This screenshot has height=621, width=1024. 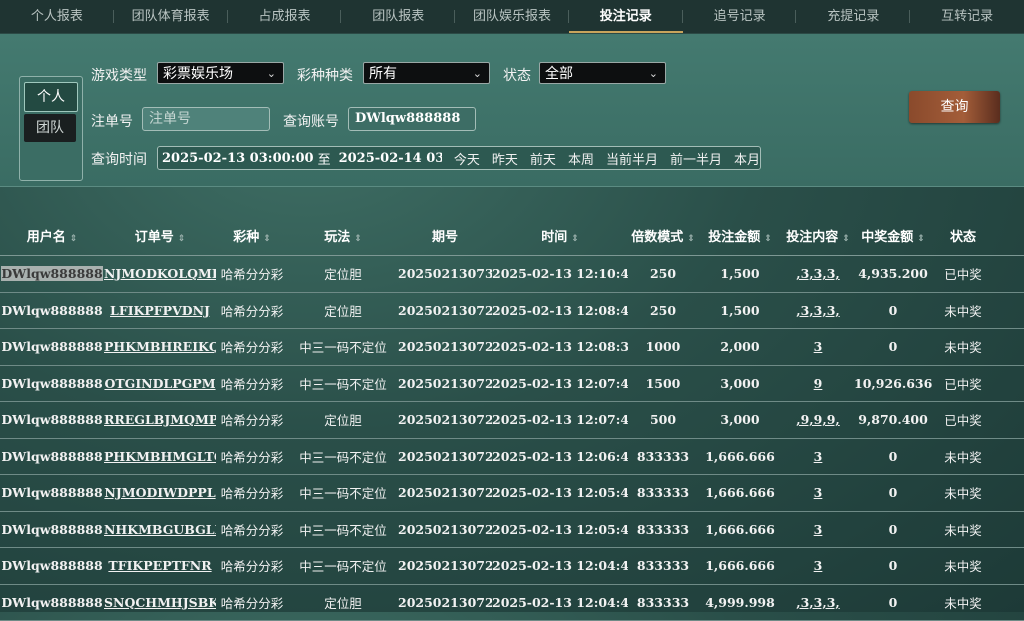 I want to click on cell-order-no: PHKMBHMGLTQ, so click(x=160, y=456).